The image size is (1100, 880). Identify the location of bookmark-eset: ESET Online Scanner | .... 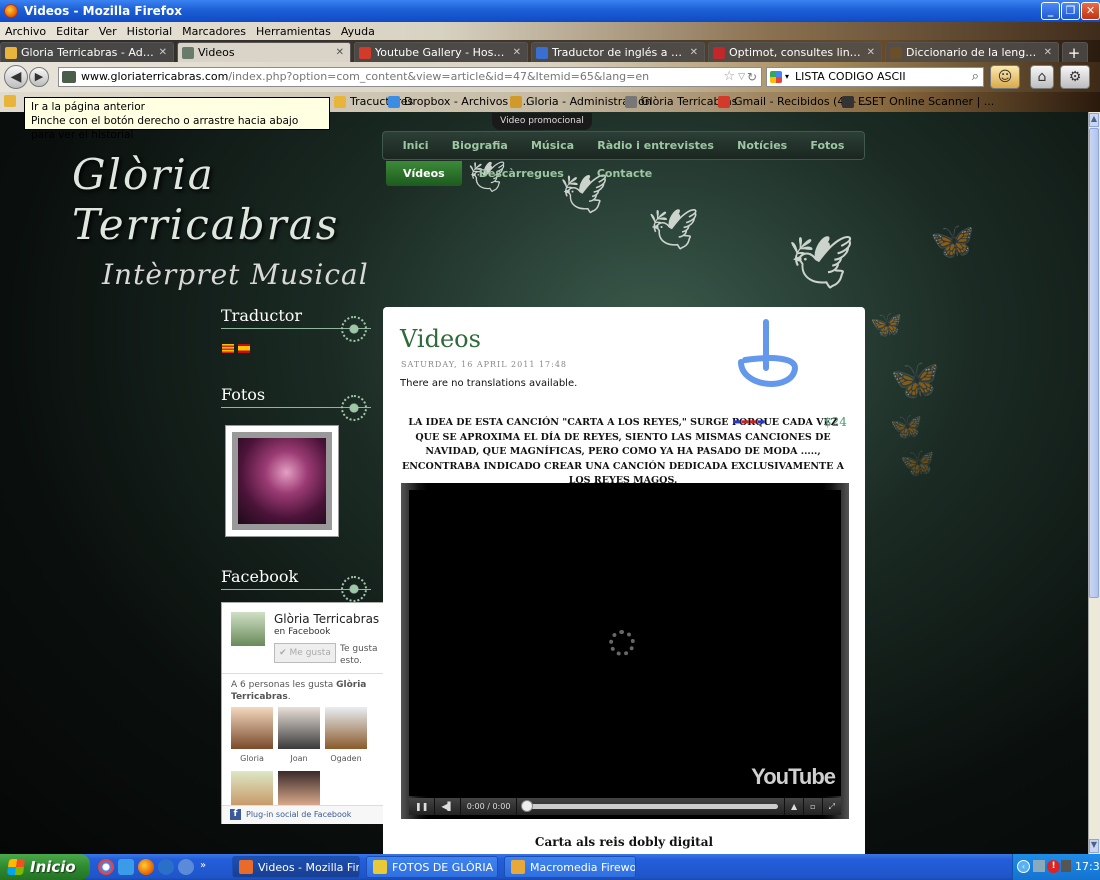
(918, 101).